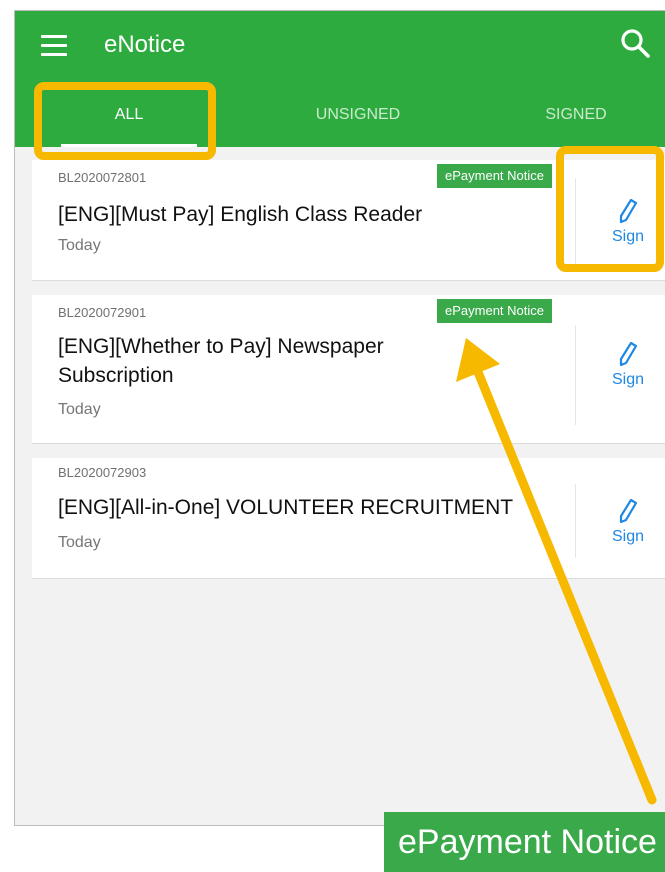 This screenshot has height=872, width=665. What do you see at coordinates (125, 121) in the screenshot?
I see `highlight-all-tab` at bounding box center [125, 121].